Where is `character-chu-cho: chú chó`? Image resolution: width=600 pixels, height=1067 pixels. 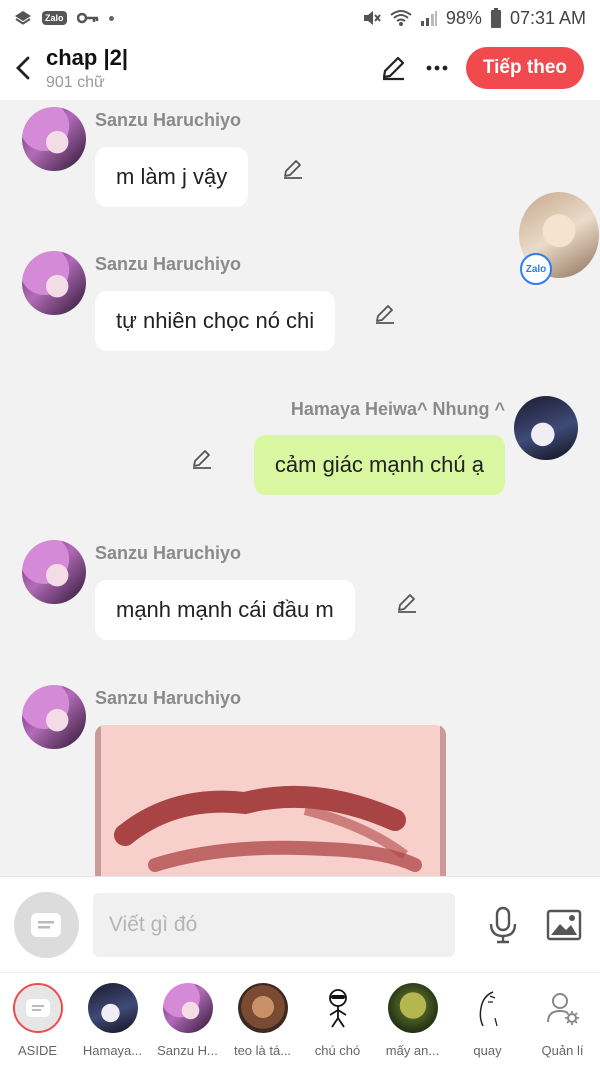
character-chu-cho: chú chó is located at coordinates (337, 1020).